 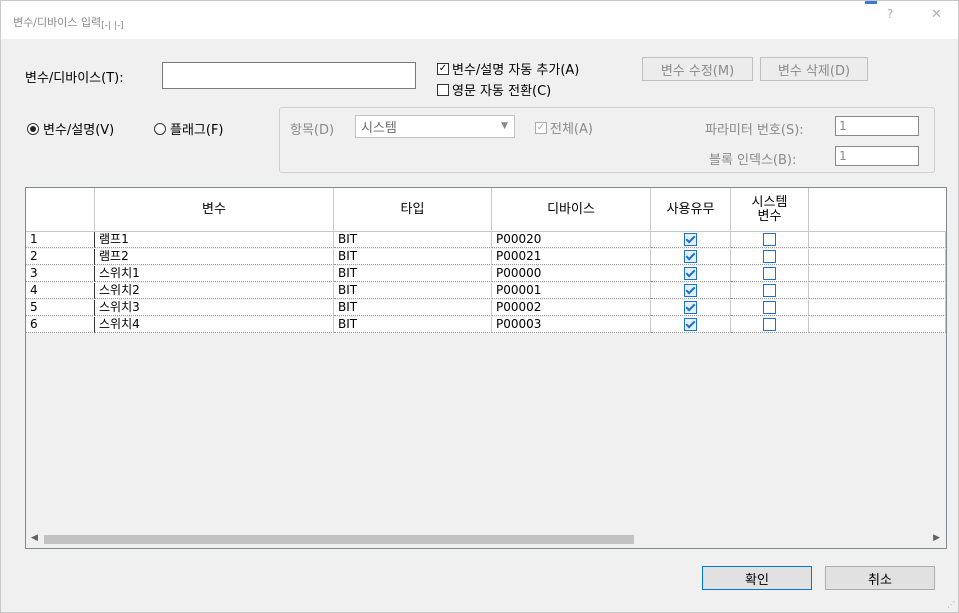 What do you see at coordinates (214, 325) in the screenshot?
I see `var-cell: 스위치4` at bounding box center [214, 325].